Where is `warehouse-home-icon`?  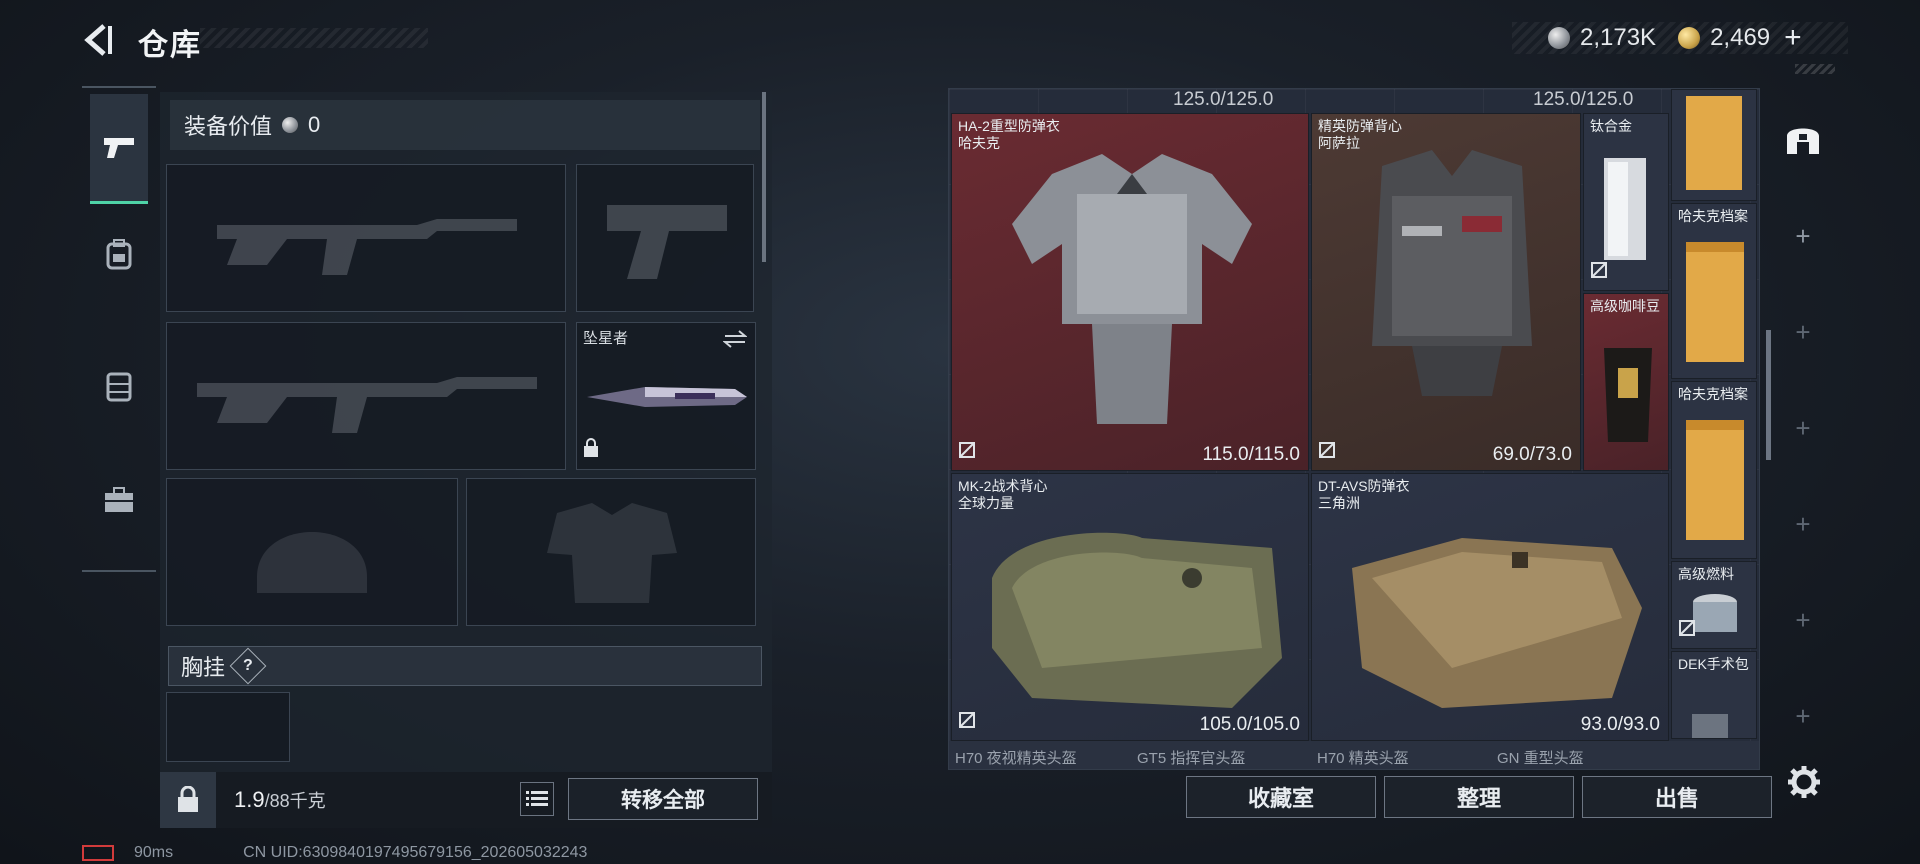
warehouse-home-icon is located at coordinates (1803, 138).